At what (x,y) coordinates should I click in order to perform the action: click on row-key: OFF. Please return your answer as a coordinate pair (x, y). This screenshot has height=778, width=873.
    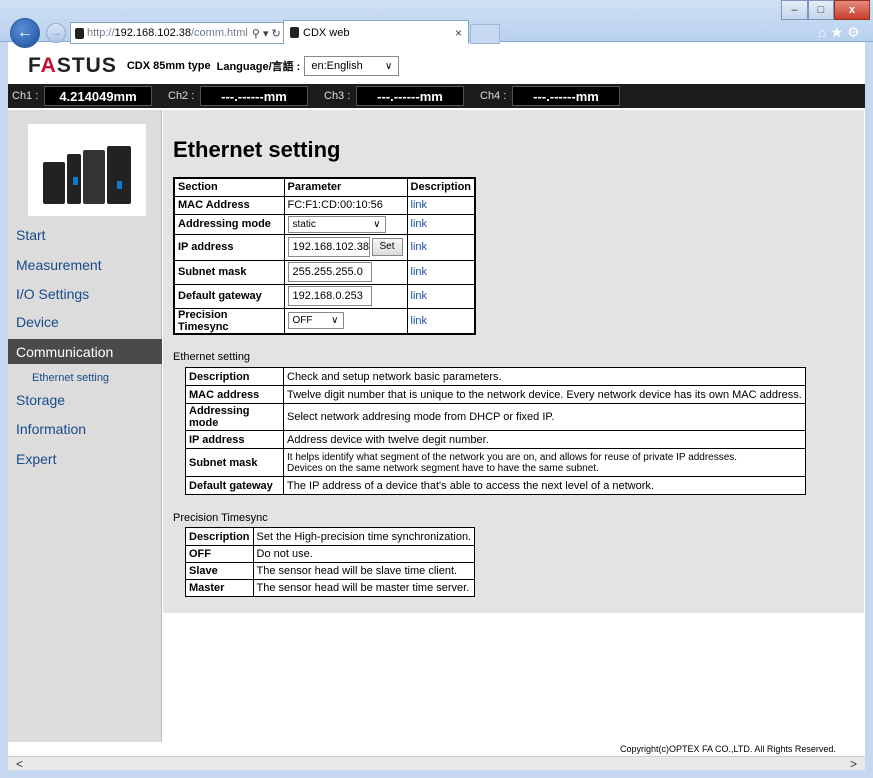
    Looking at the image, I should click on (219, 554).